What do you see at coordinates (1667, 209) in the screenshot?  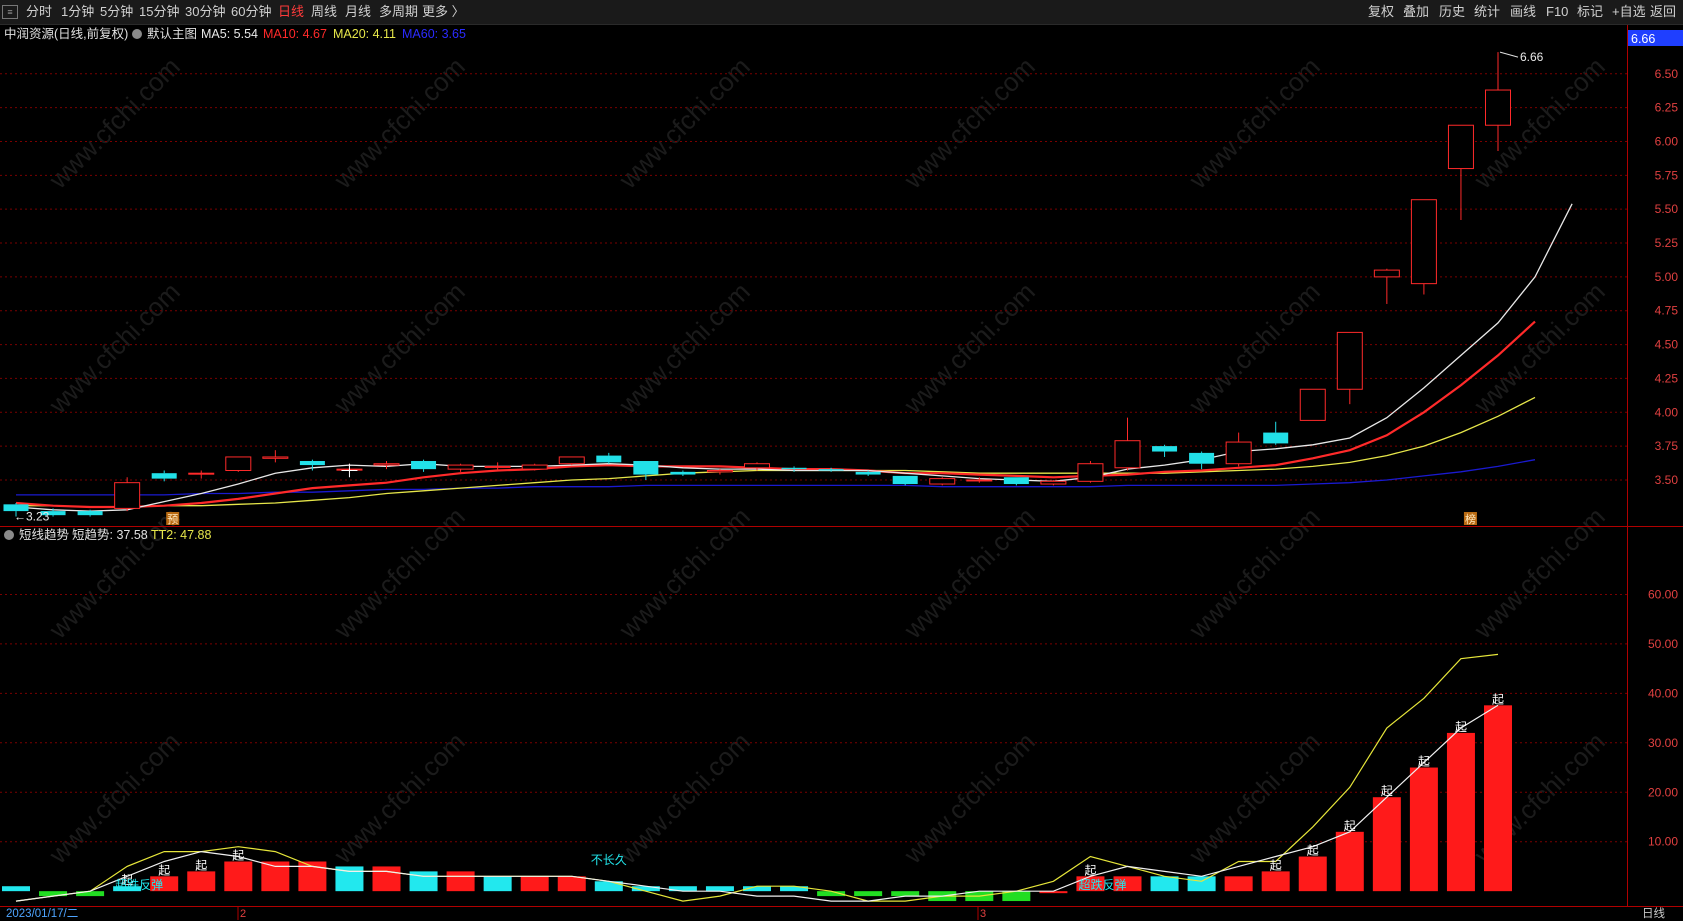 I see `price-tick-label: 5.50` at bounding box center [1667, 209].